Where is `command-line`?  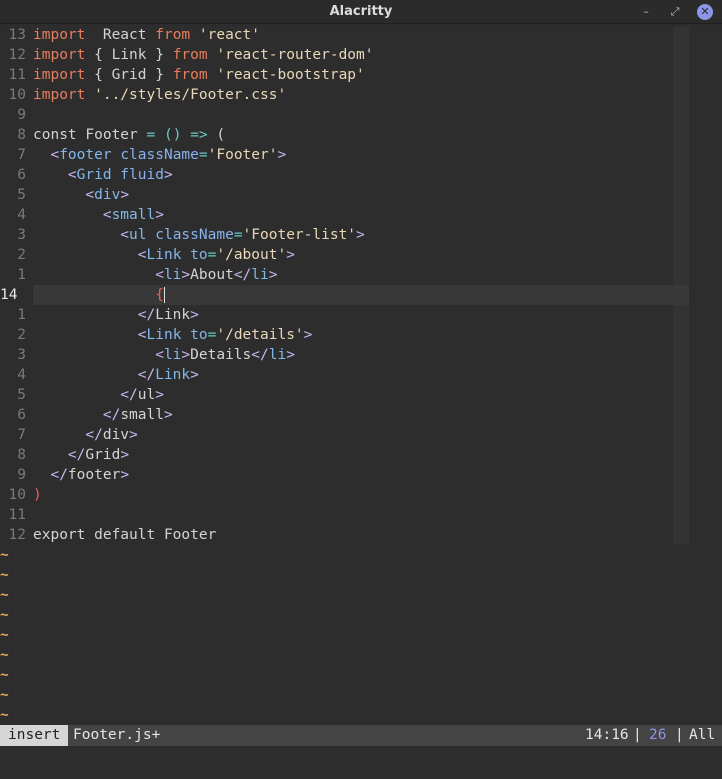 command-line is located at coordinates (361, 762).